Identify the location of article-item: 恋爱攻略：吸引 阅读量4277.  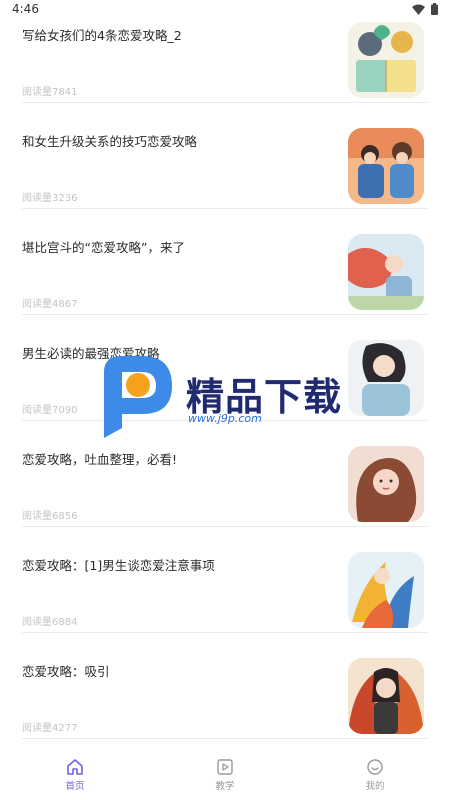
(225, 709).